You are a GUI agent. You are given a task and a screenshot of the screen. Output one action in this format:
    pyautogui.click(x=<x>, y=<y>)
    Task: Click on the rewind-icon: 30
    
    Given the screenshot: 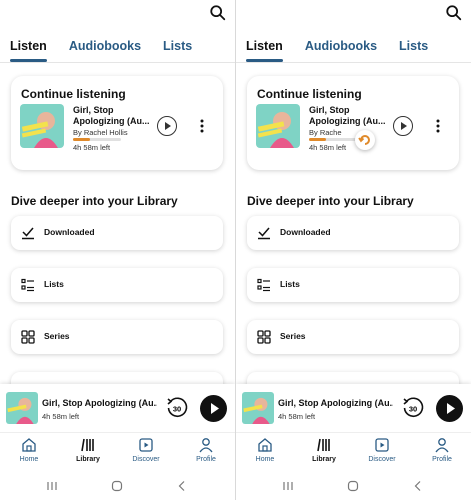 What is the action you would take?
    pyautogui.click(x=177, y=407)
    